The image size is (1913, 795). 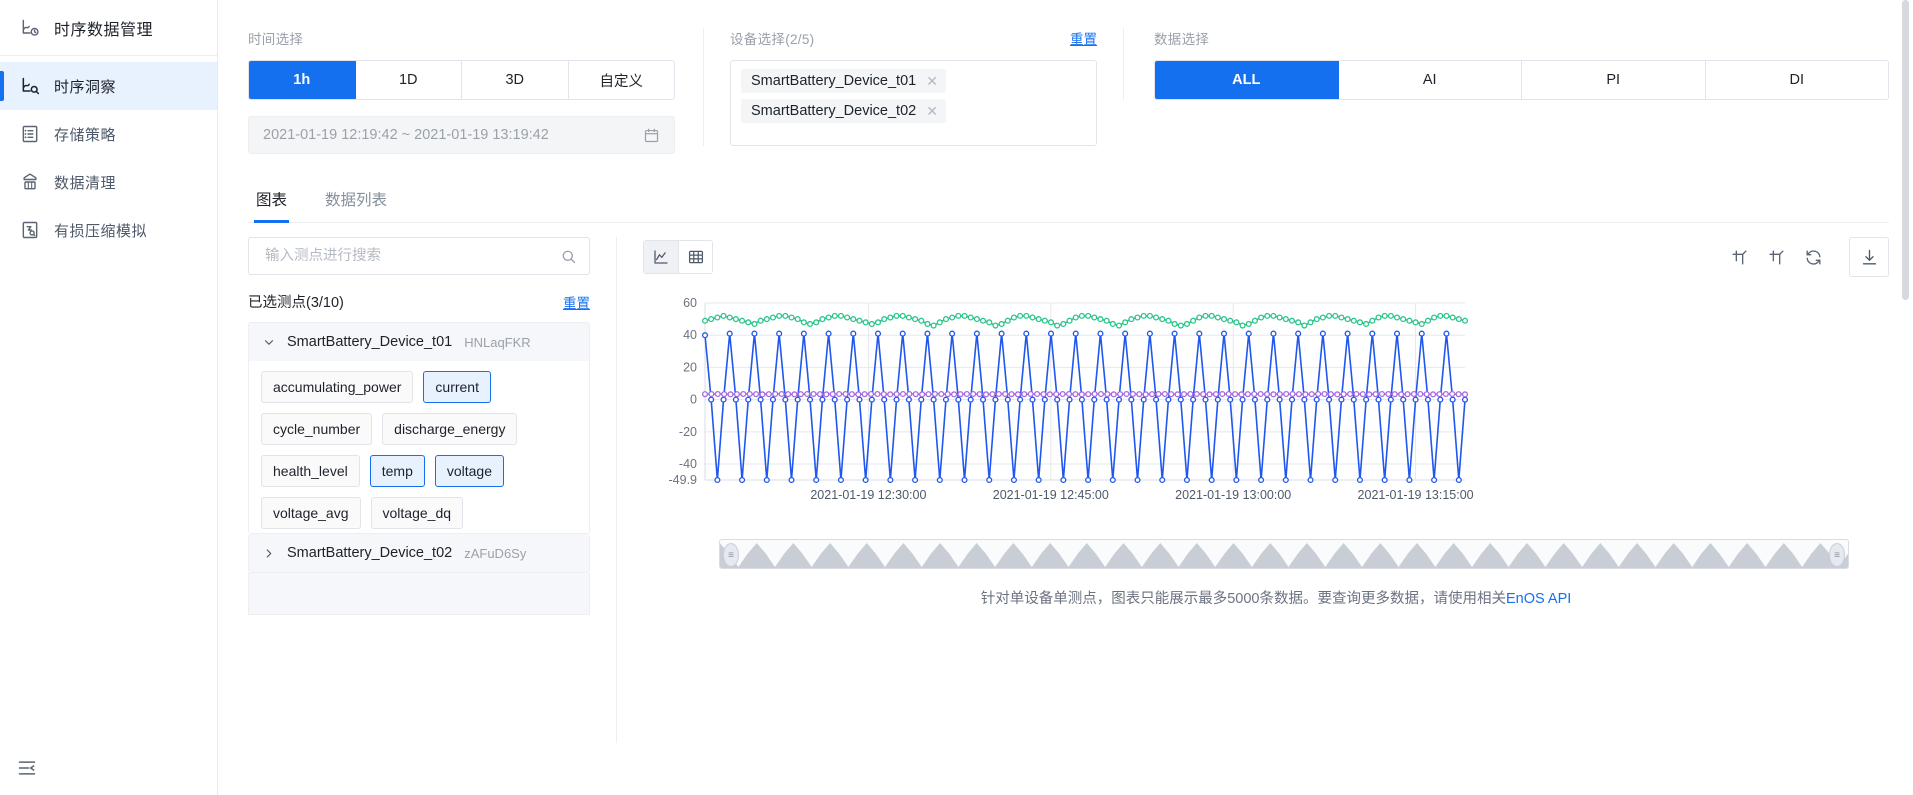 I want to click on time-option-custom: 自定义, so click(x=621, y=80).